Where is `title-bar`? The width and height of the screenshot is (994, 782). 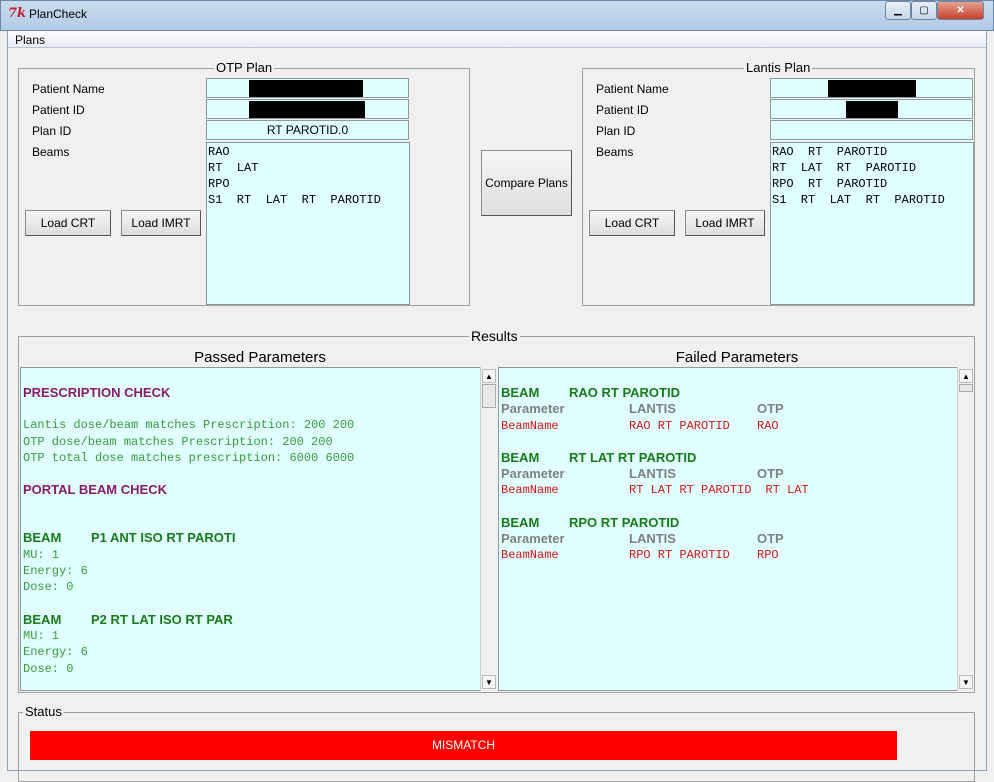
title-bar is located at coordinates (497, 15).